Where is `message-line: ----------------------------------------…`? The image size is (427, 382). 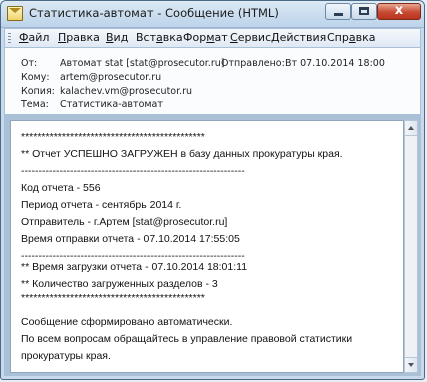
message-line: ----------------------------------------… is located at coordinates (133, 171).